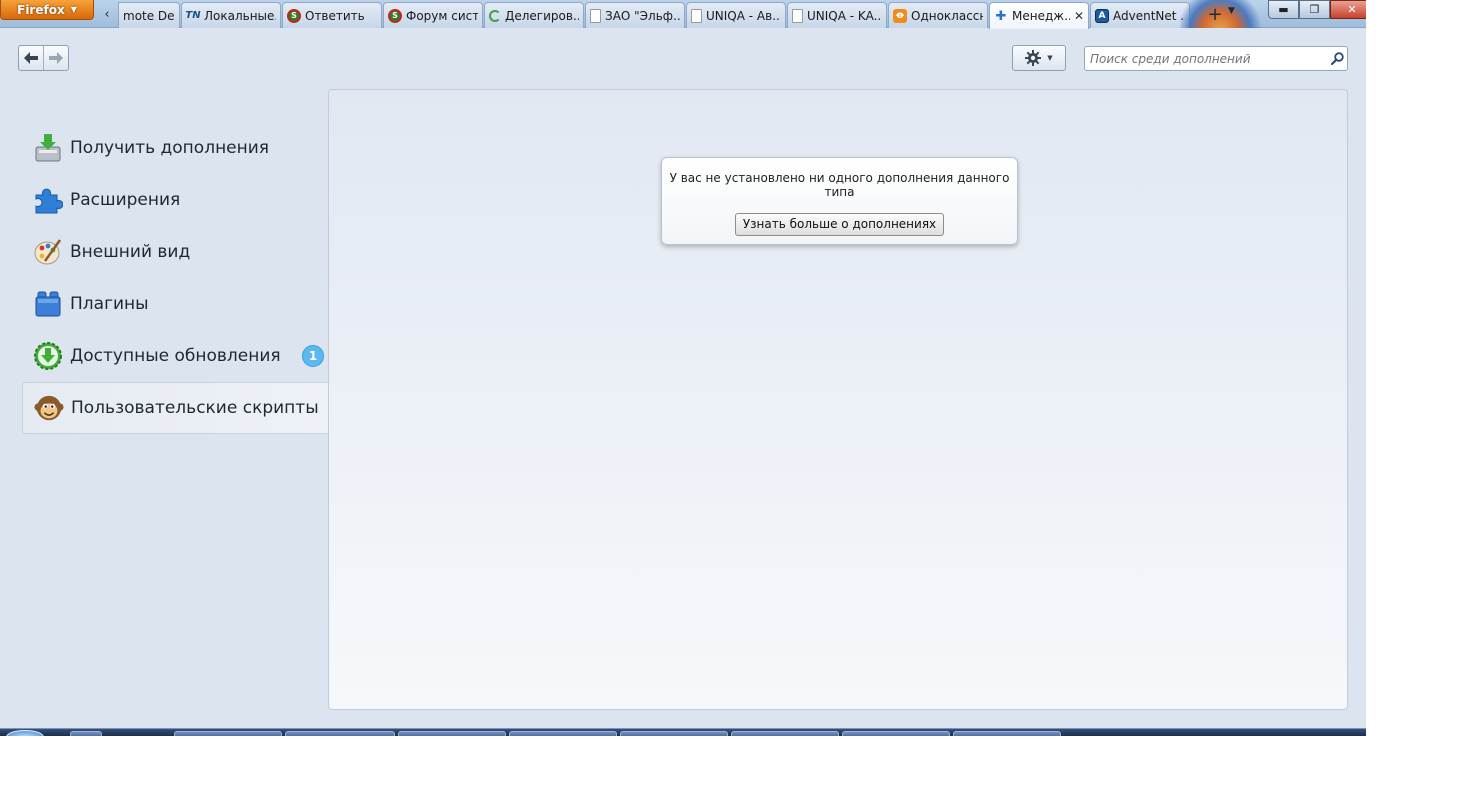  I want to click on tab-remote-desktop: mote De, so click(149, 15).